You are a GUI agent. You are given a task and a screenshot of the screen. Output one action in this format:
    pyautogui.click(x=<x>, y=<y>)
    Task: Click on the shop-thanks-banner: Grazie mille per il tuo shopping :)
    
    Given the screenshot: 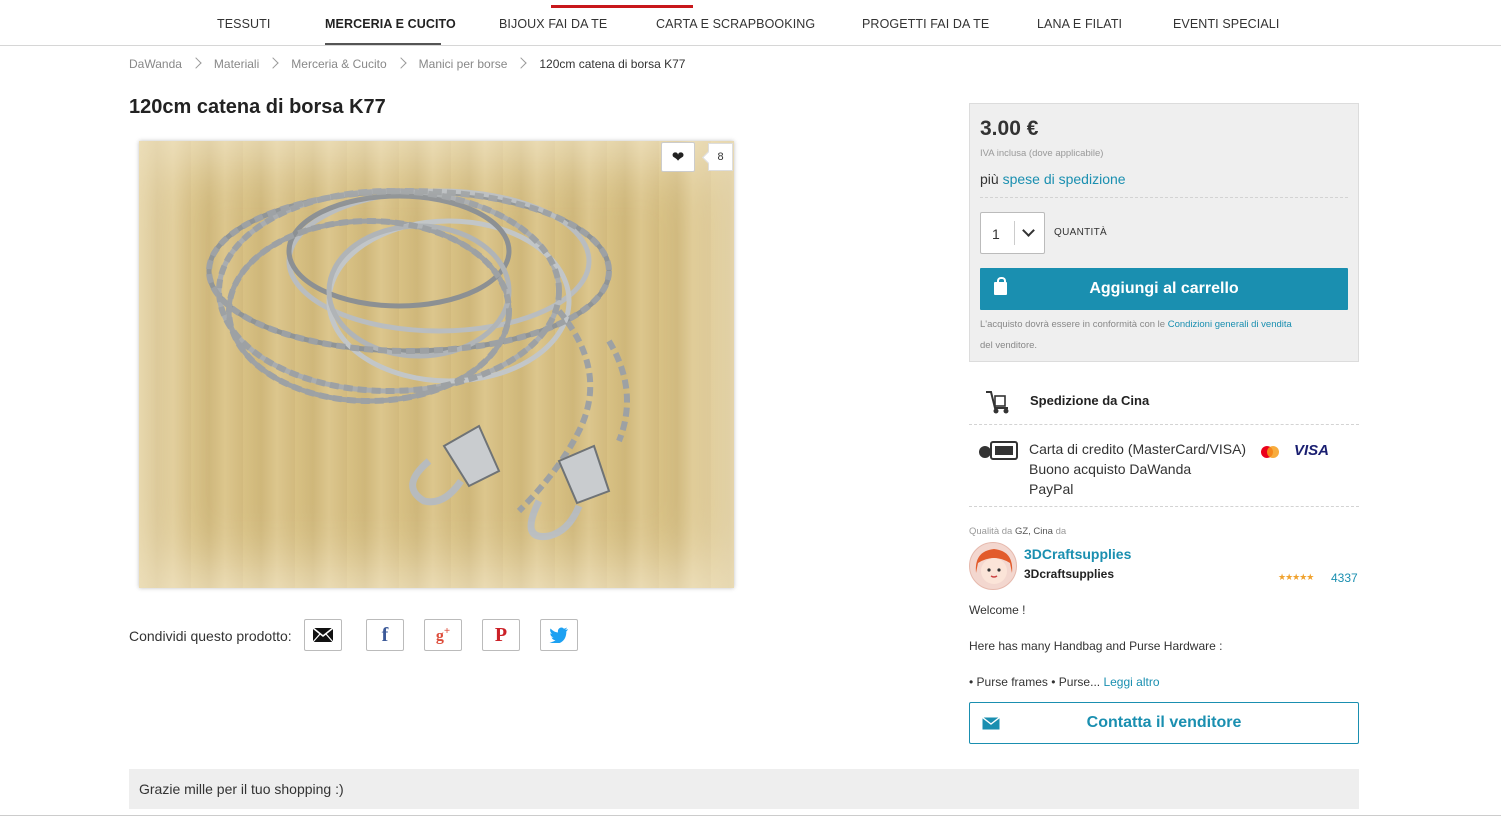 What is the action you would take?
    pyautogui.click(x=744, y=789)
    